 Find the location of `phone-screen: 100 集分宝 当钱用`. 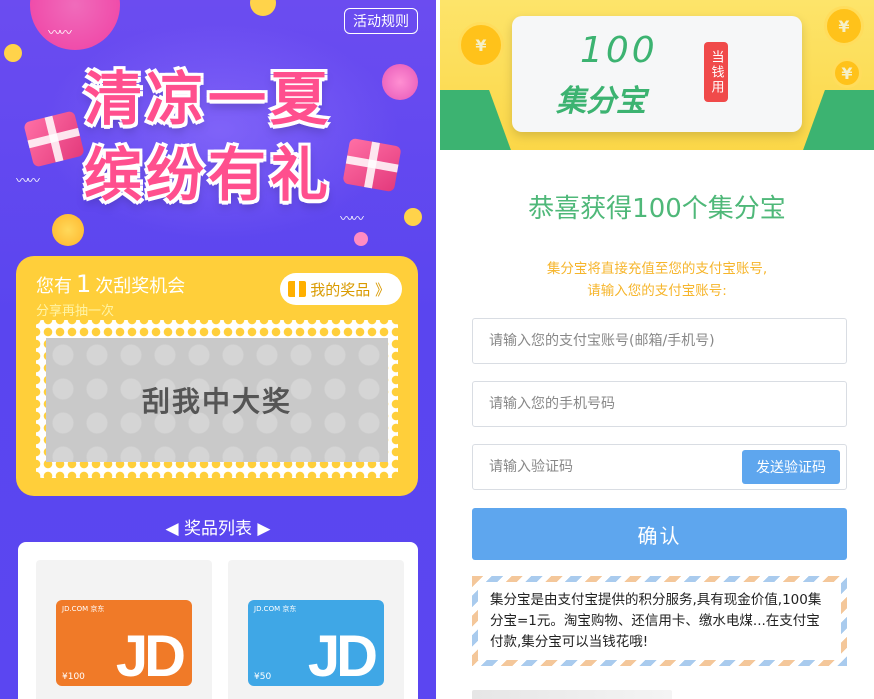

phone-screen: 100 集分宝 当钱用 is located at coordinates (657, 74).